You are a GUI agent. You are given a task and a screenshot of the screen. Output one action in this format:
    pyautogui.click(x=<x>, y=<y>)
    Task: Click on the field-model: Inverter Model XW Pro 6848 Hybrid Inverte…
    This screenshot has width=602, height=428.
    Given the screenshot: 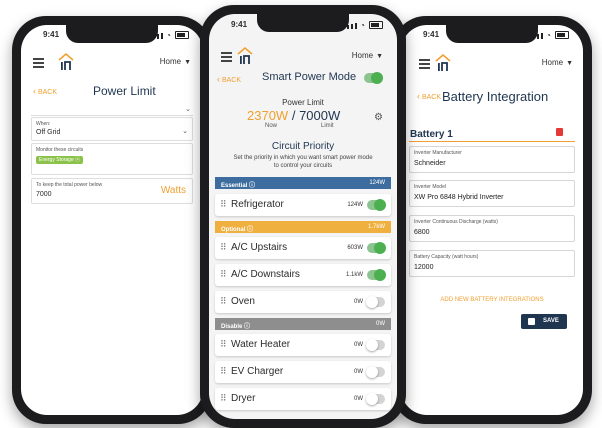 What is the action you would take?
    pyautogui.click(x=492, y=193)
    